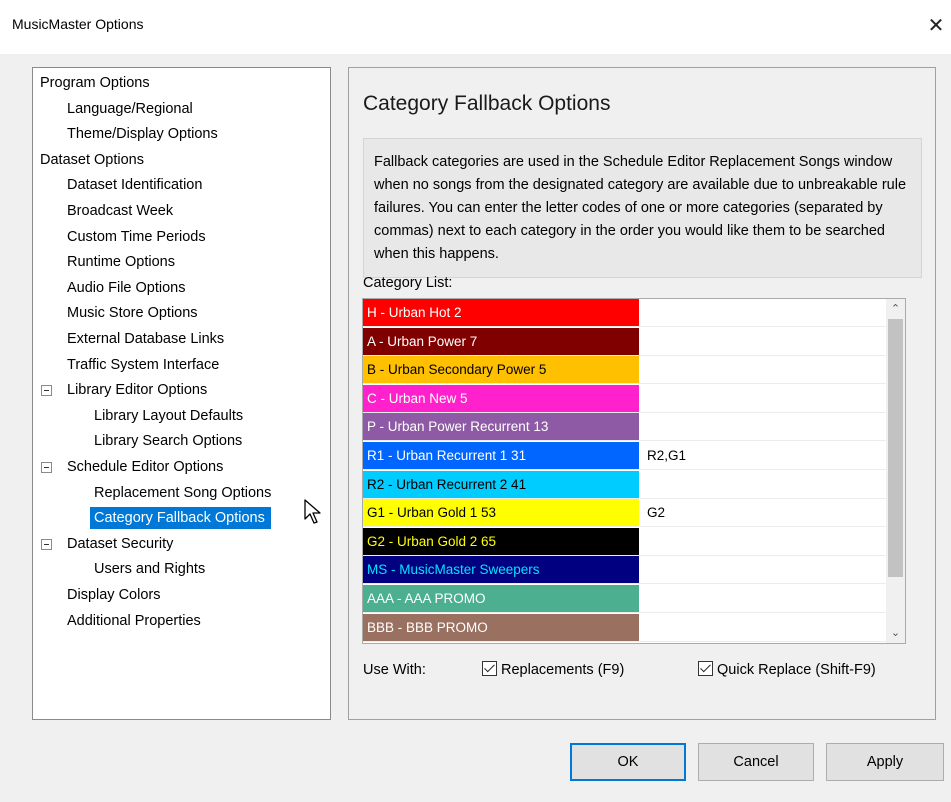 The height and width of the screenshot is (802, 951). I want to click on close-icon: ✕, so click(936, 26).